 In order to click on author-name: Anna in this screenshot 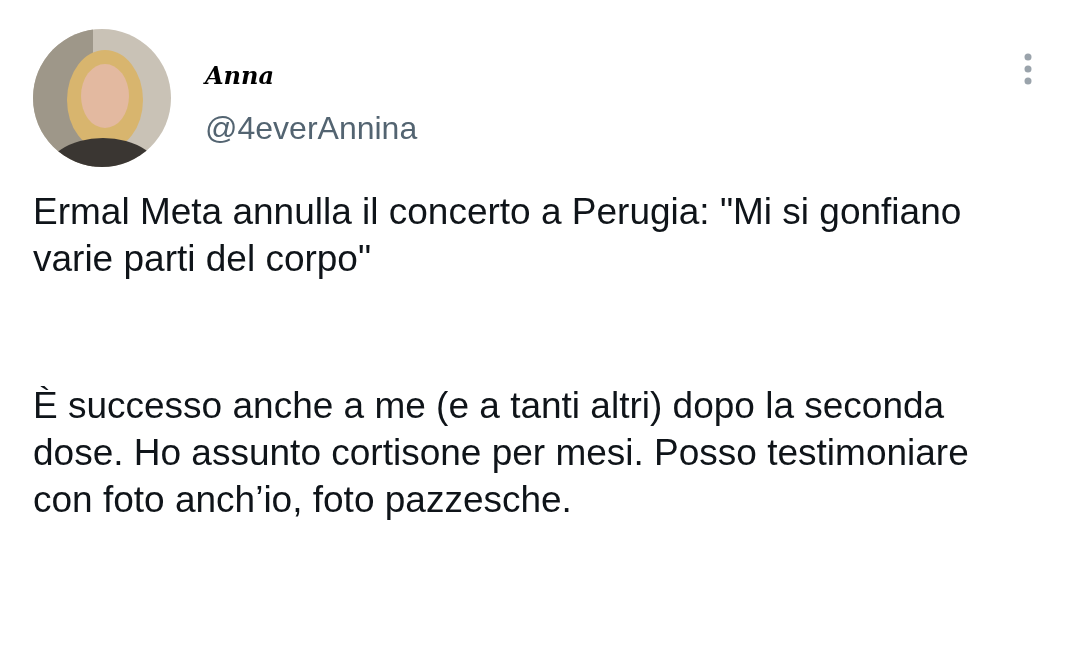, I will do `click(311, 76)`.